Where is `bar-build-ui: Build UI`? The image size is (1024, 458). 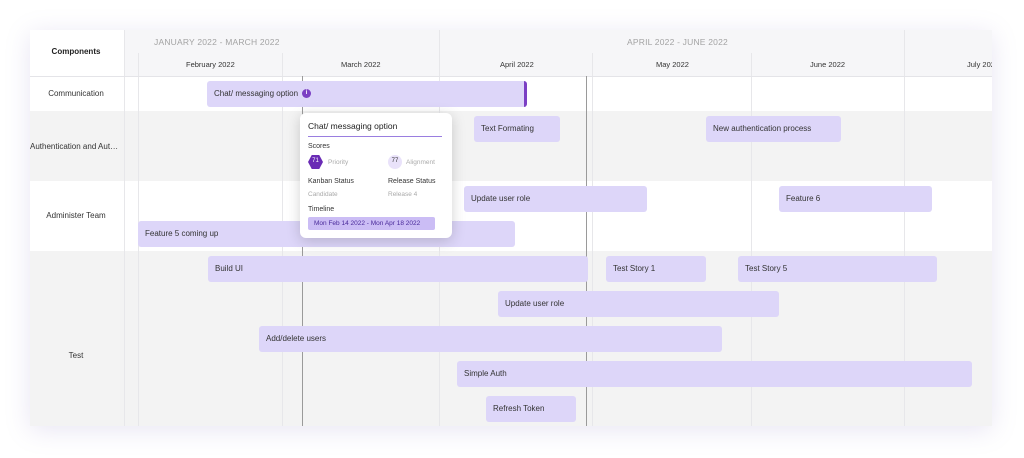
bar-build-ui: Build UI is located at coordinates (398, 269).